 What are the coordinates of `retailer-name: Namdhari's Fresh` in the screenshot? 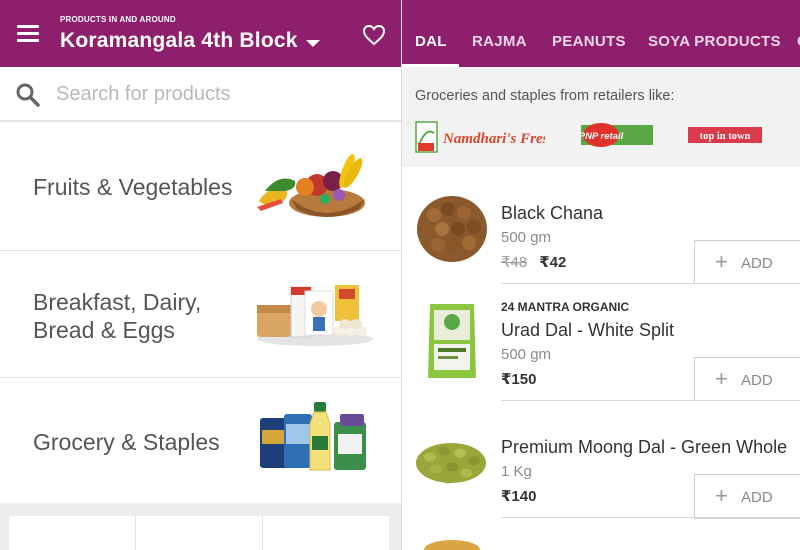 It's located at (493, 139).